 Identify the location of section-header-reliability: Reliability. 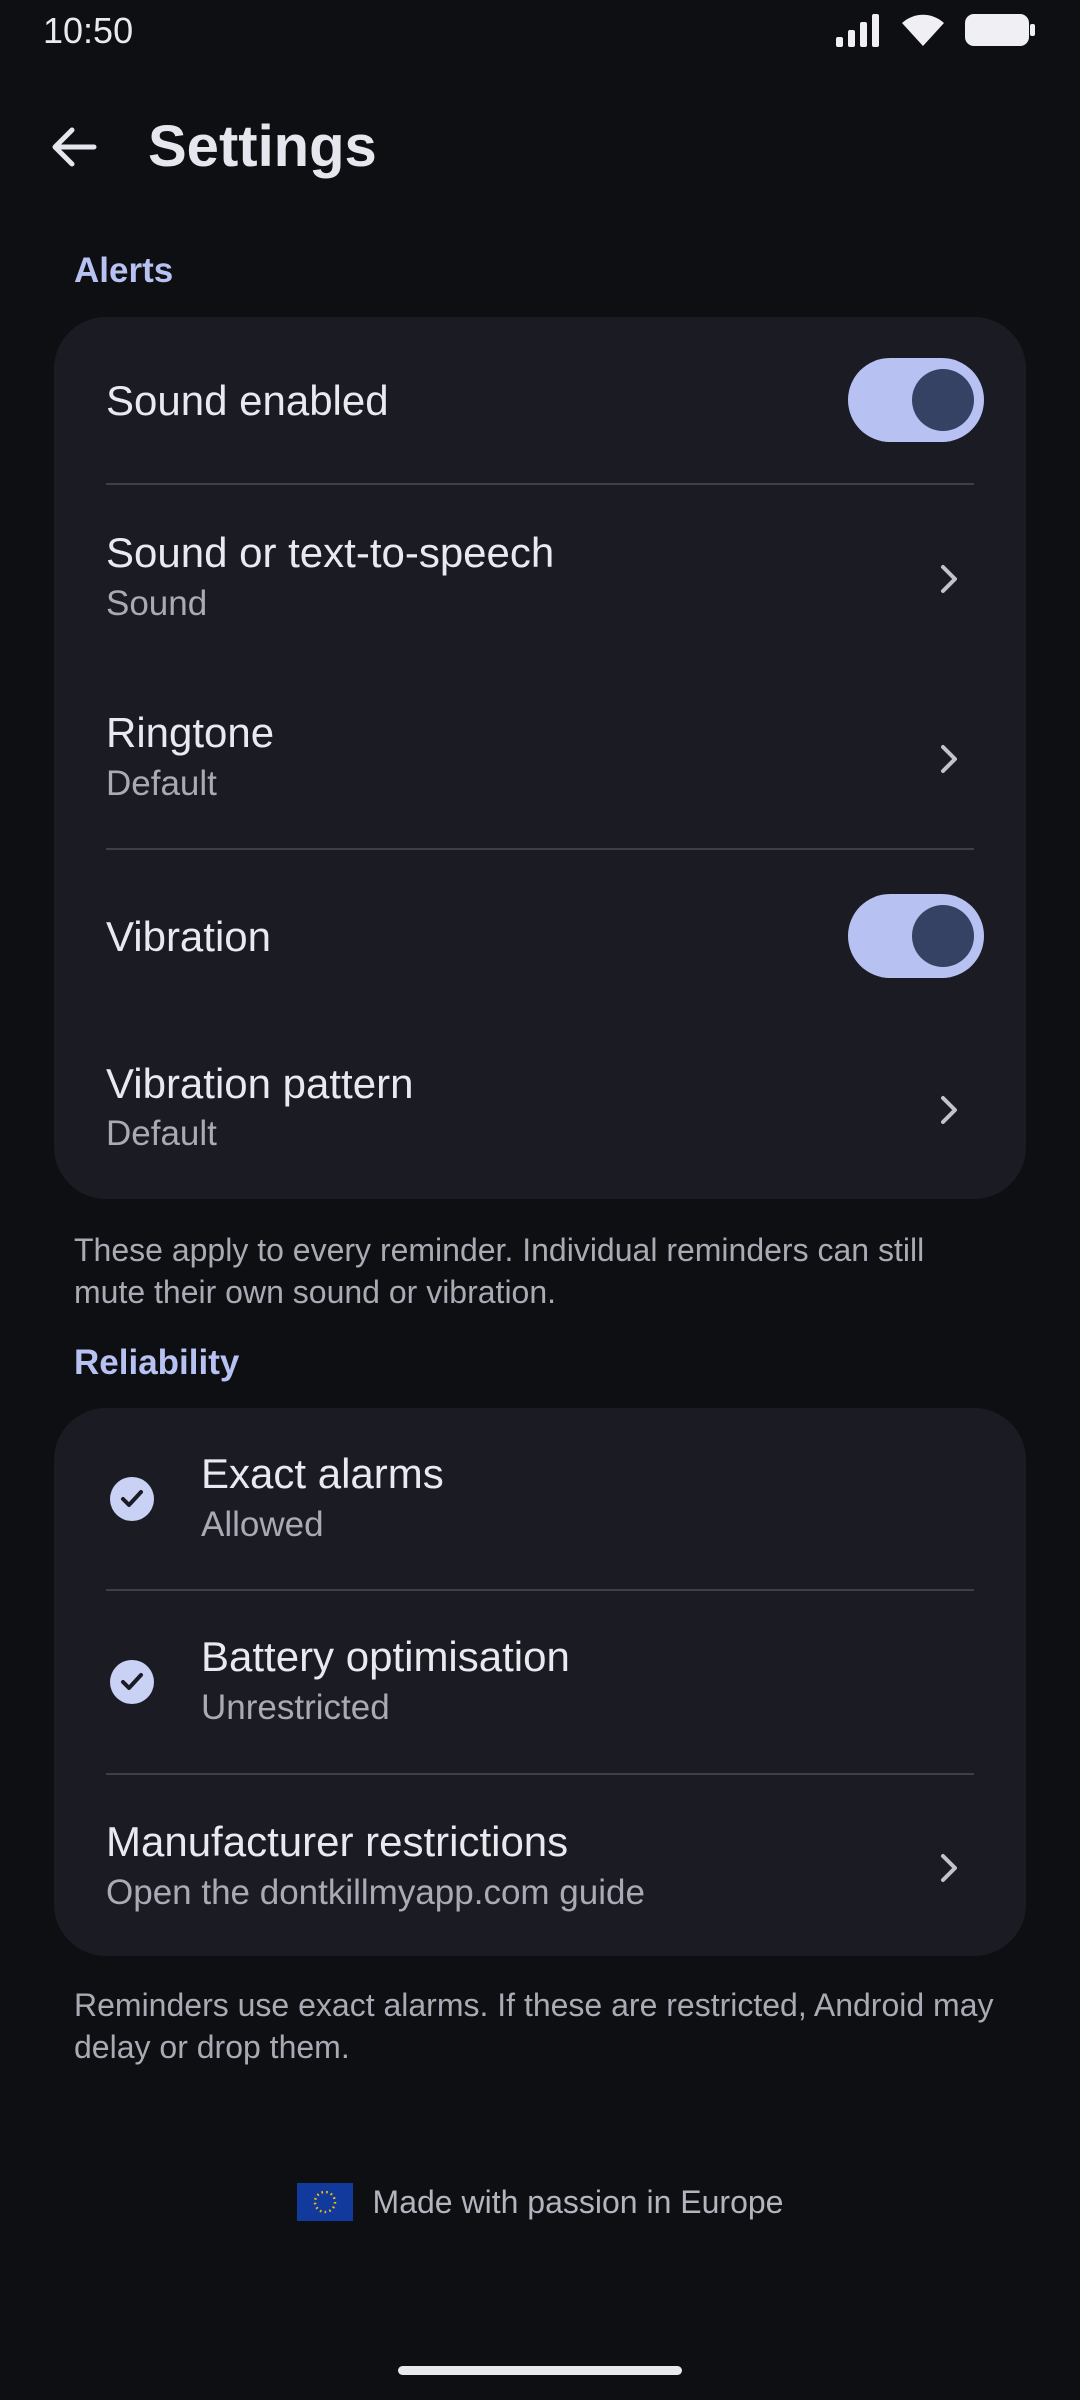
(157, 1362).